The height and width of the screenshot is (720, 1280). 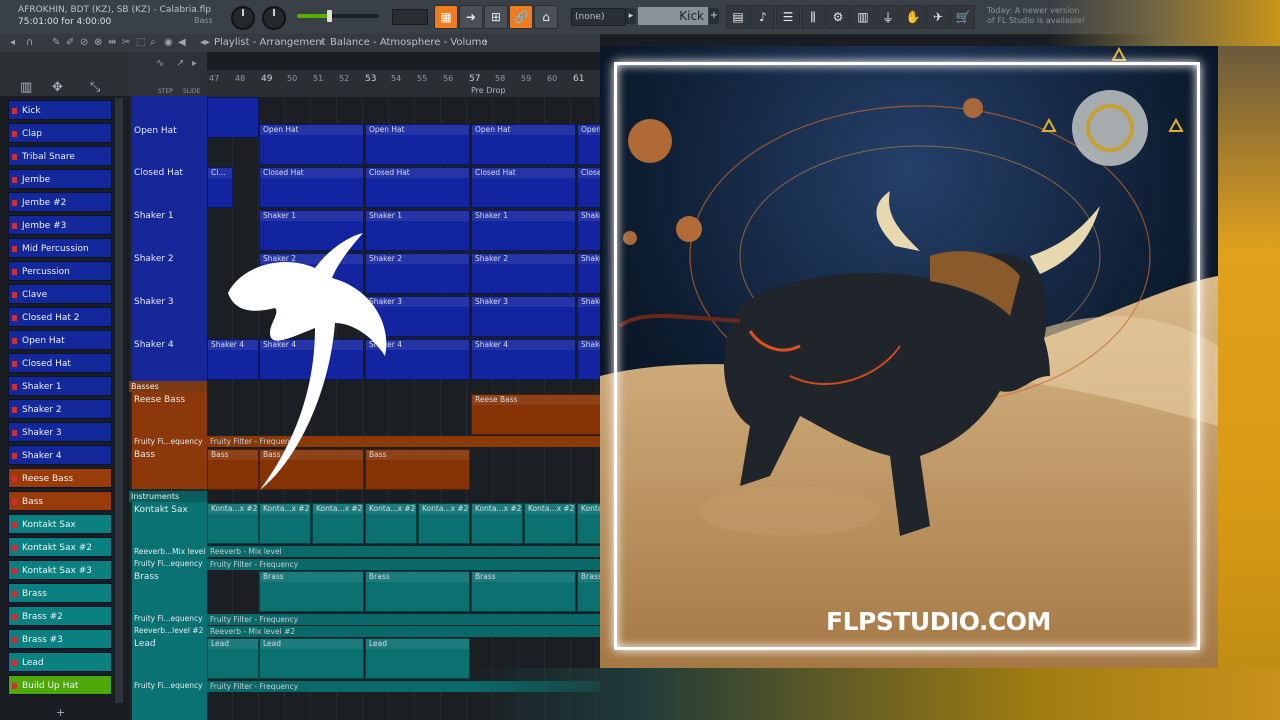 I want to click on master-pitch-knob, so click(x=274, y=18).